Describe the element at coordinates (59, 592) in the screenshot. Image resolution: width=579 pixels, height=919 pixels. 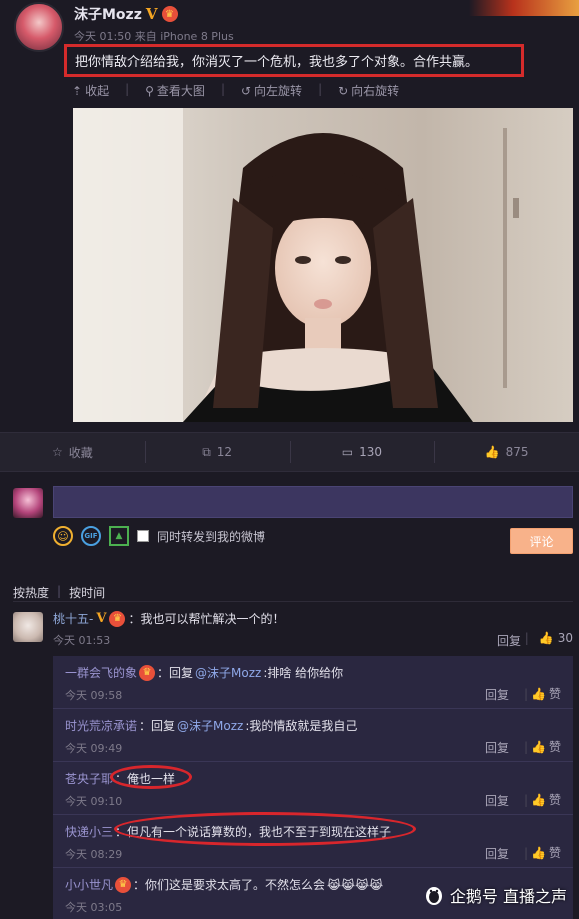
I see `comment-sort: 按热度 | 按时间` at that location.